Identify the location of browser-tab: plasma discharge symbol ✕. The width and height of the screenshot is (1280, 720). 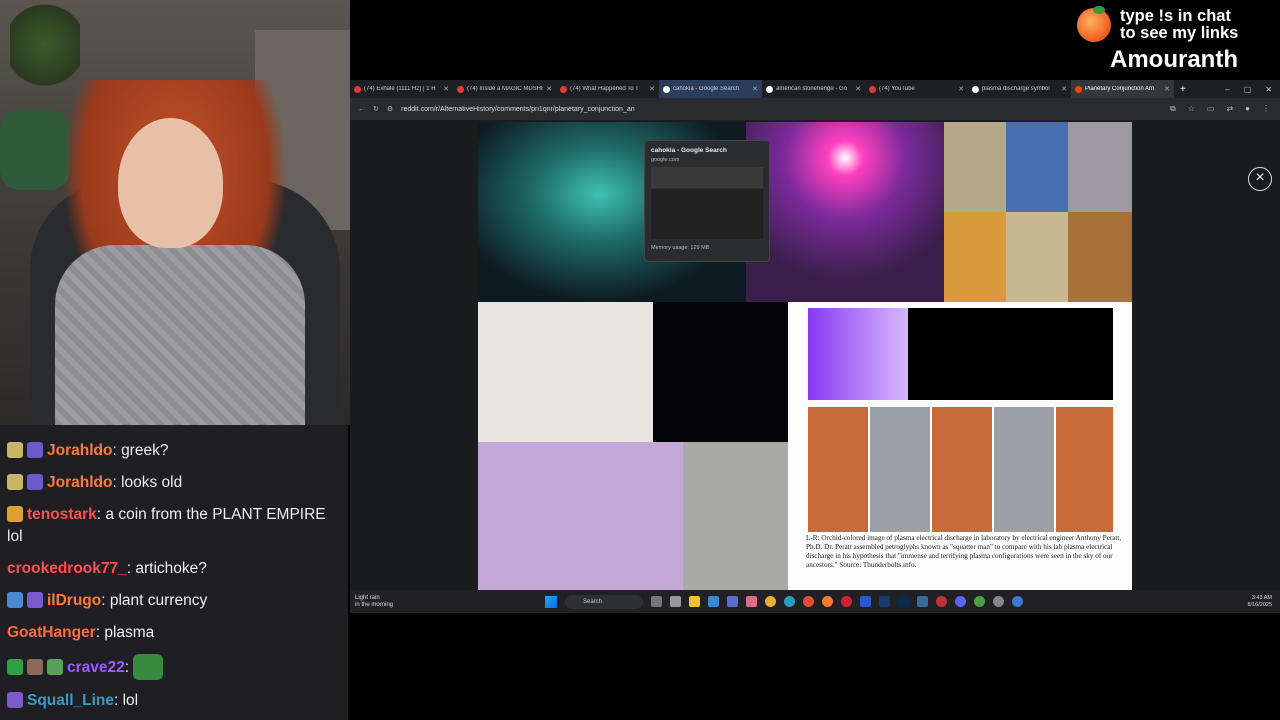
(1019, 89).